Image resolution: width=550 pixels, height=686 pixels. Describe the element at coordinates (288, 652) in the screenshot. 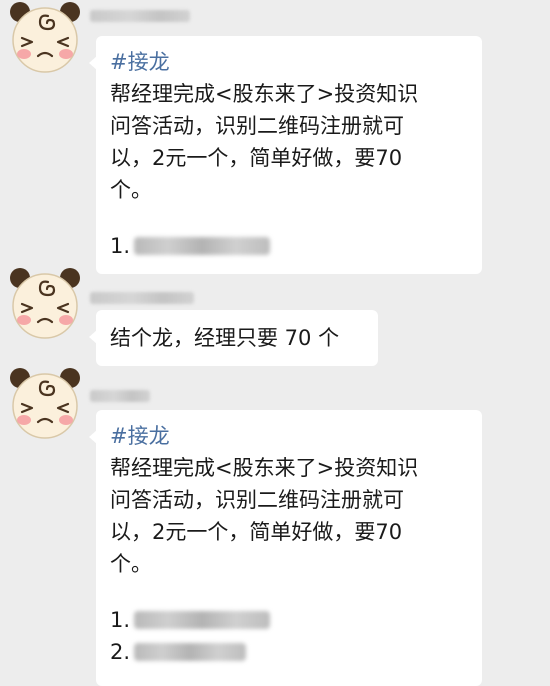

I see `relay-list-item: 2.` at that location.